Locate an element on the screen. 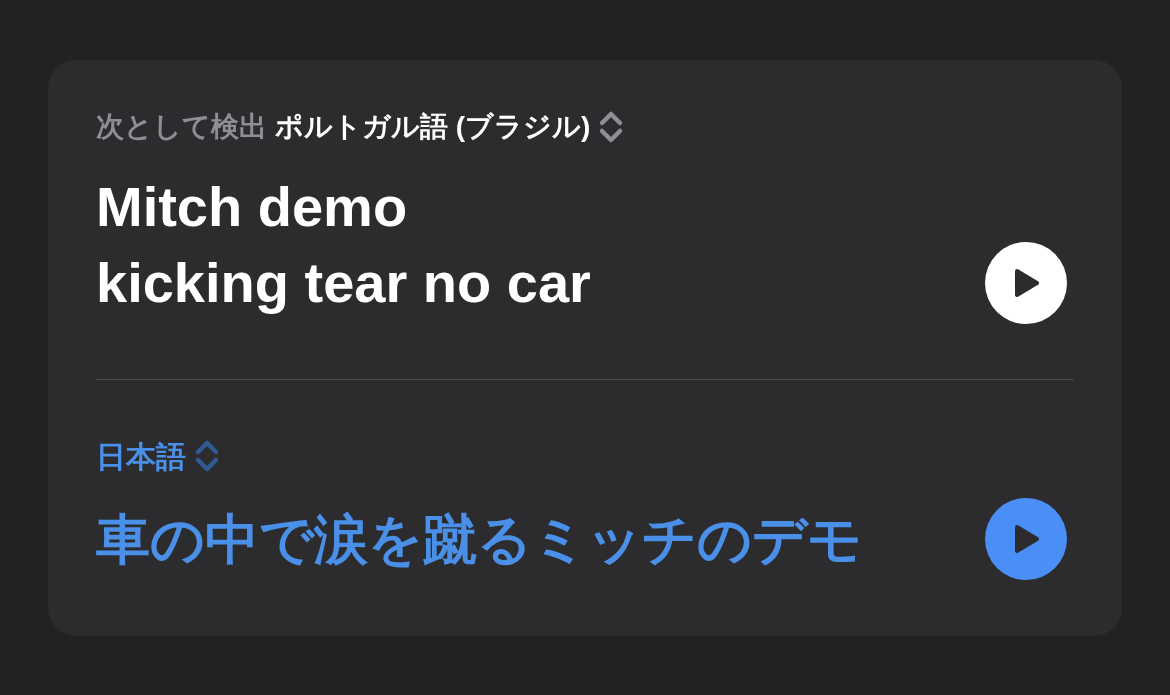 The width and height of the screenshot is (1170, 695). source-text: Mitch demo kicking tear no car is located at coordinates (343, 245).